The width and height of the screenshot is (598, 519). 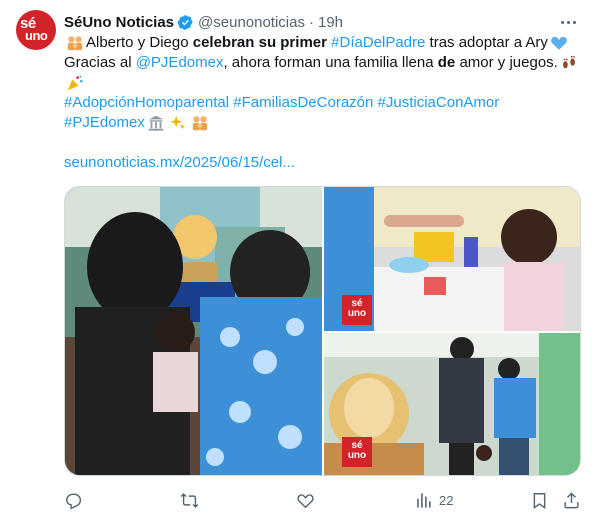 I want to click on hashtag-justicia: #JusticiaConAmor, so click(x=439, y=103).